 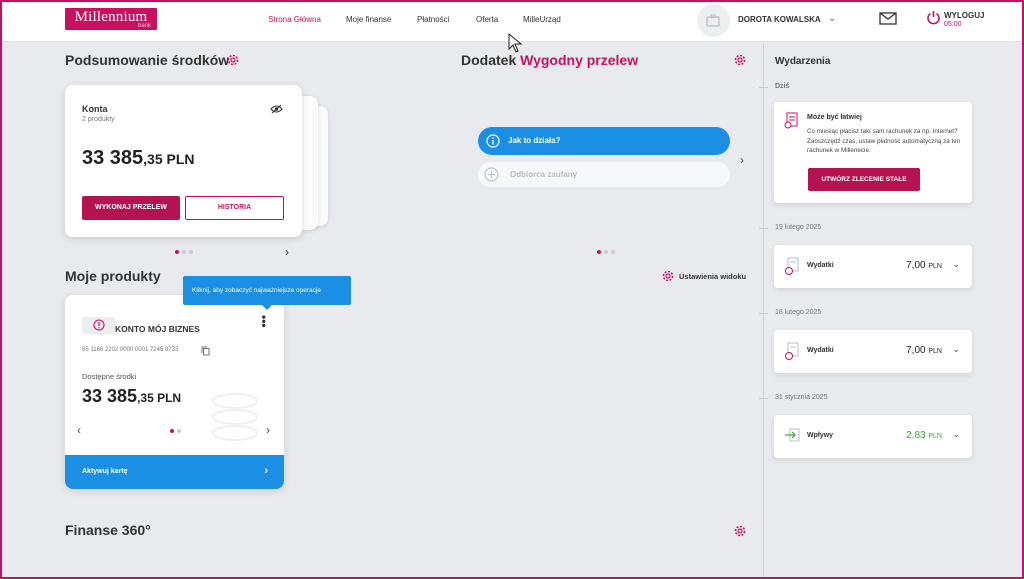 I want to click on history-button: HISTORIA, so click(x=234, y=208).